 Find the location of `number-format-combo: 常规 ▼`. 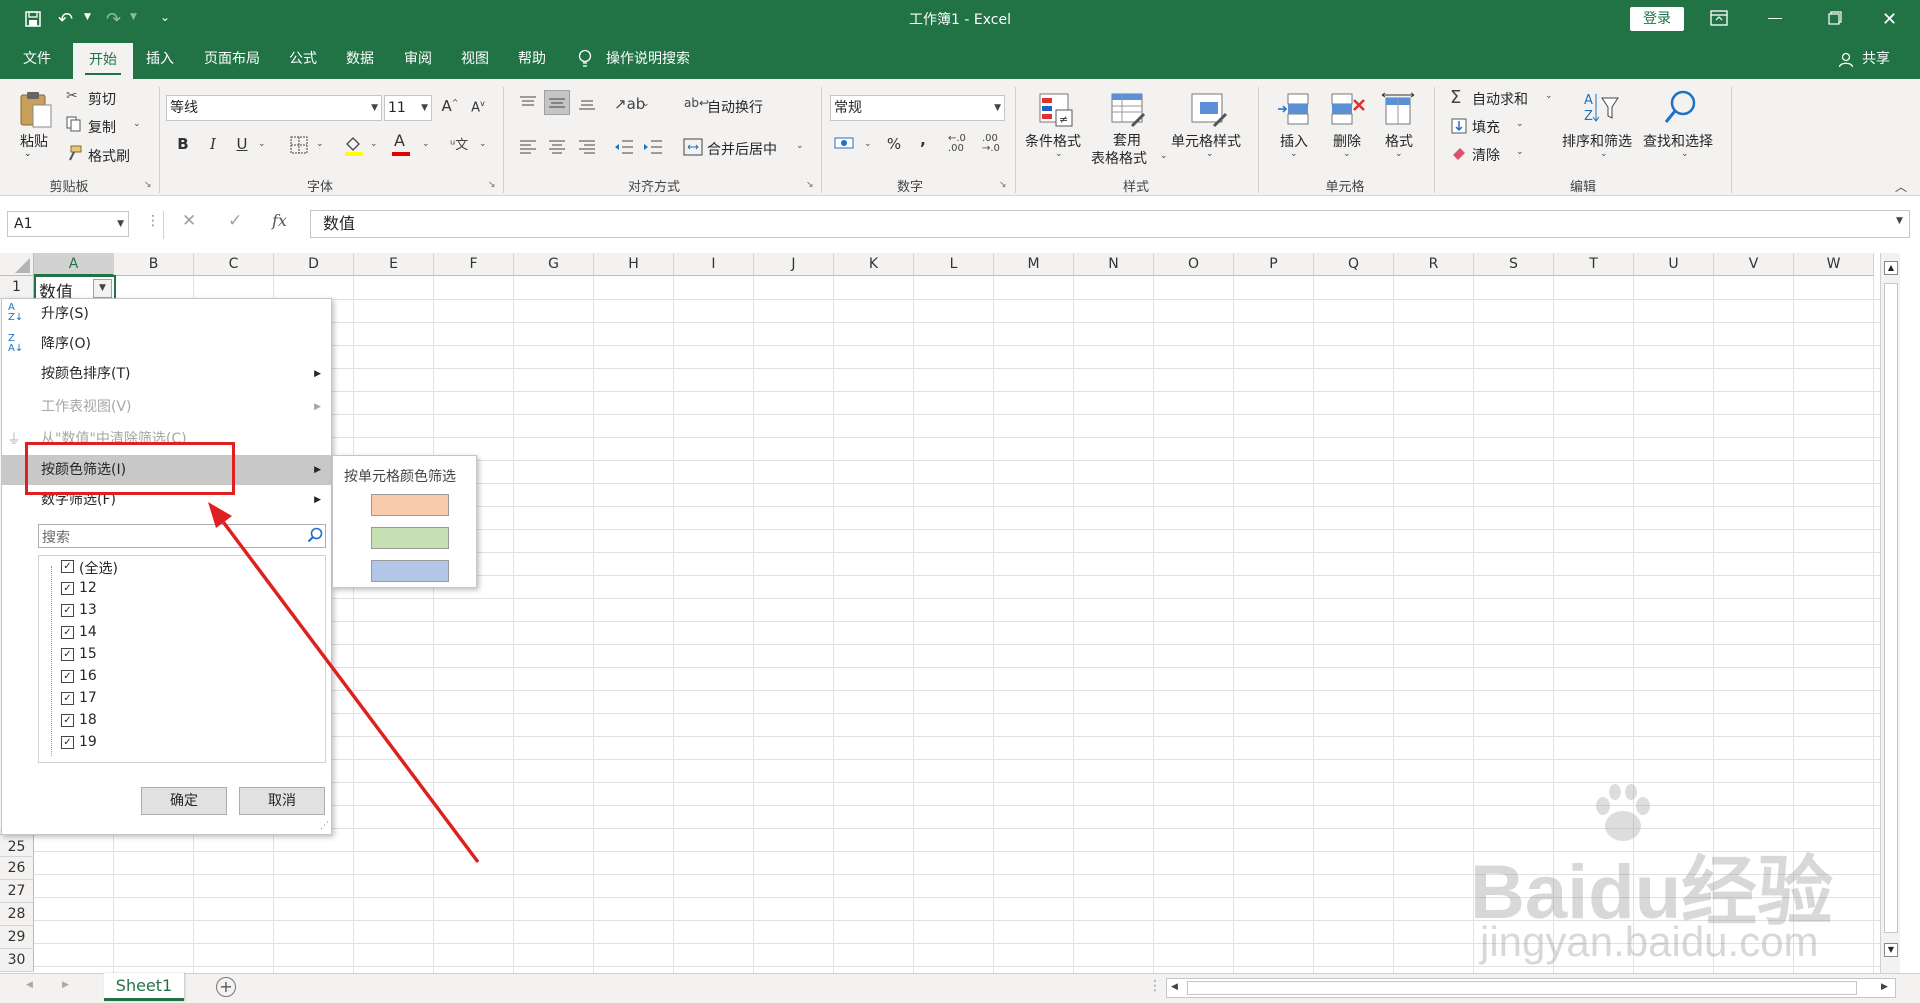

number-format-combo: 常规 ▼ is located at coordinates (917, 108).